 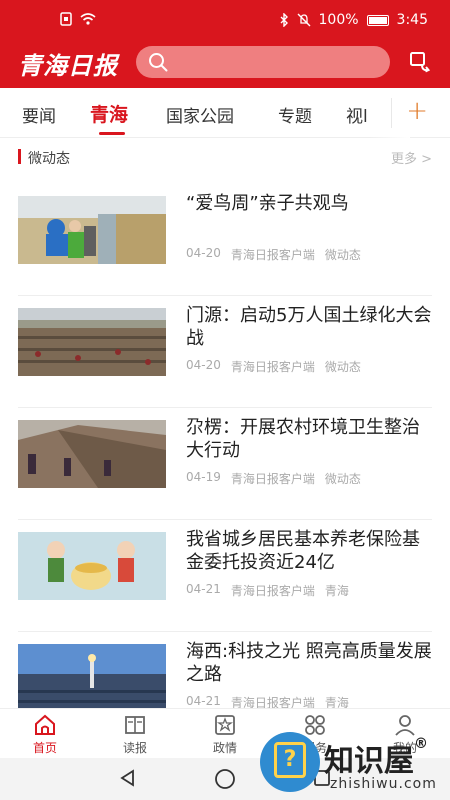 What do you see at coordinates (112, 133) in the screenshot?
I see `active-tab-indicator` at bounding box center [112, 133].